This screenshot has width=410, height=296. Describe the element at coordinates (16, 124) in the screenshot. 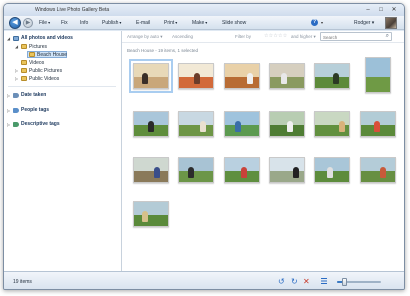

I see `descriptive-tag-icon` at that location.